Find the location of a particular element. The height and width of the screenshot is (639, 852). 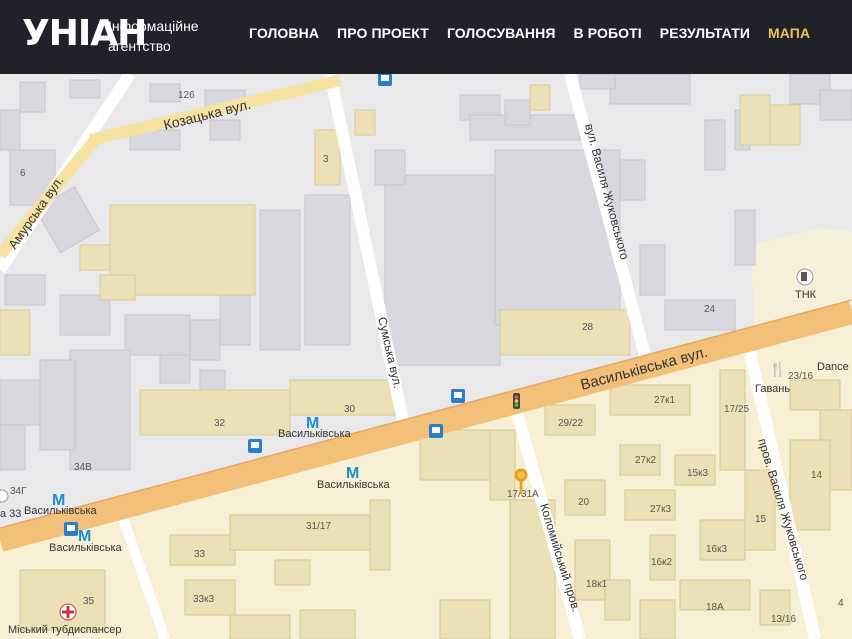

house-number: 20 is located at coordinates (584, 502).